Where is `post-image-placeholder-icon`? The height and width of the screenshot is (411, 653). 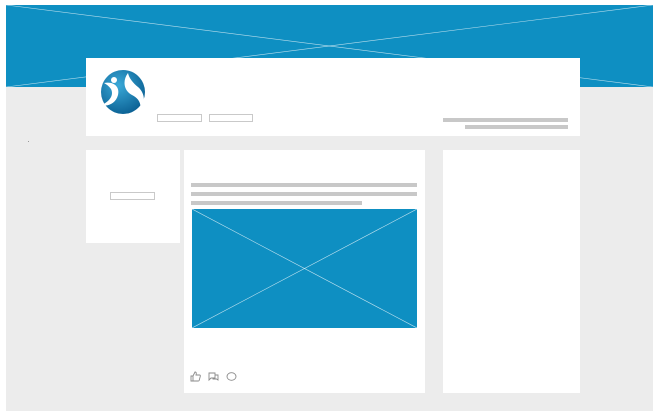
post-image-placeholder-icon is located at coordinates (304, 268).